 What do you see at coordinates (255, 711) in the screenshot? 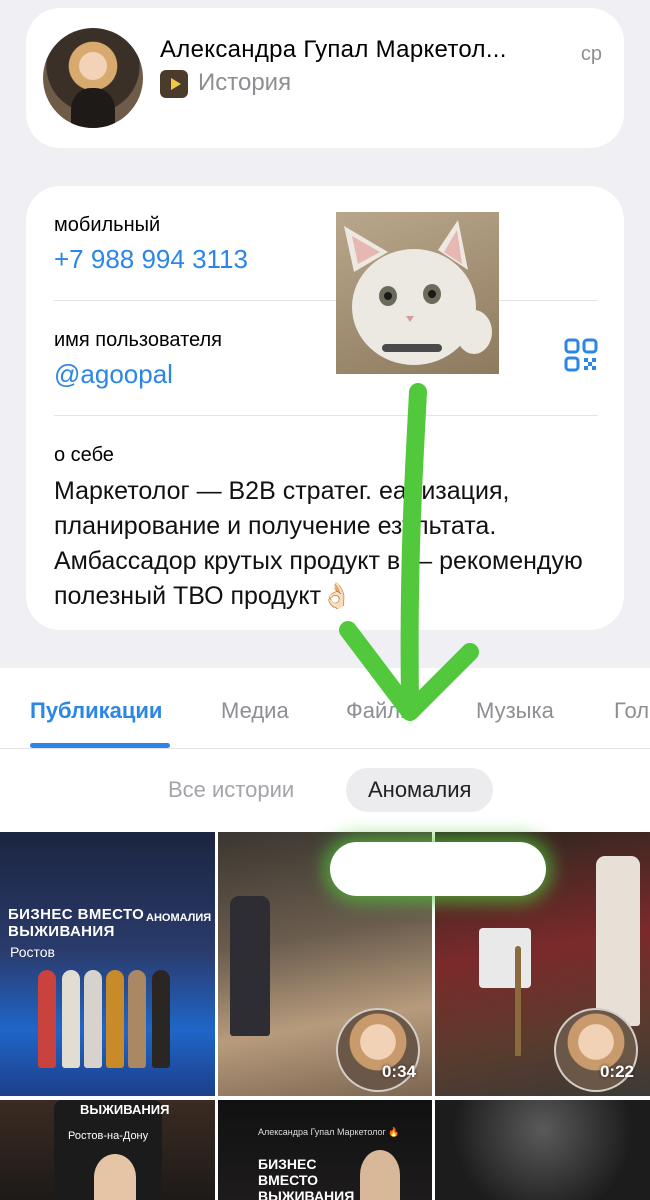
I see `tab-media: Медиа` at bounding box center [255, 711].